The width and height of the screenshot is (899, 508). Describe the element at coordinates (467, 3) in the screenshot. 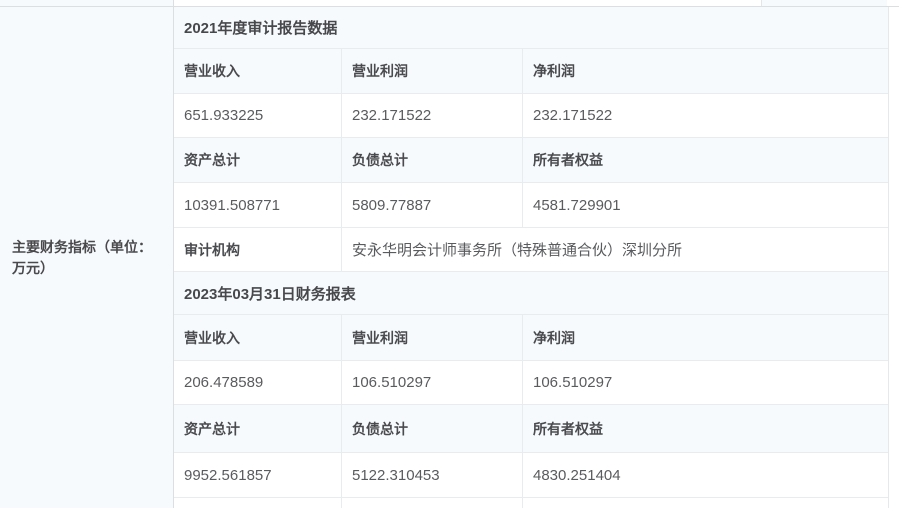

I see `previous-row-content-sliver` at that location.